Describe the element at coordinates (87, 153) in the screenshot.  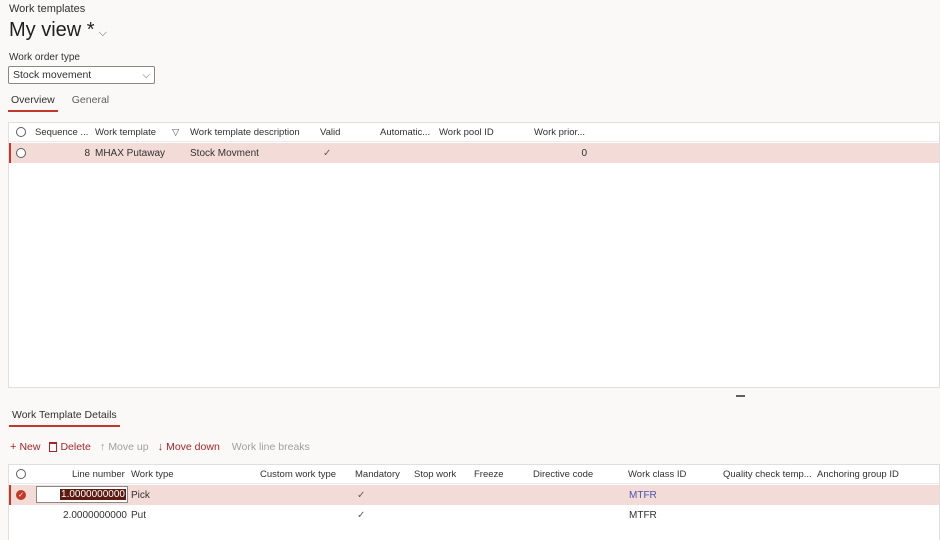
I see `cell-sequence: 8` at that location.